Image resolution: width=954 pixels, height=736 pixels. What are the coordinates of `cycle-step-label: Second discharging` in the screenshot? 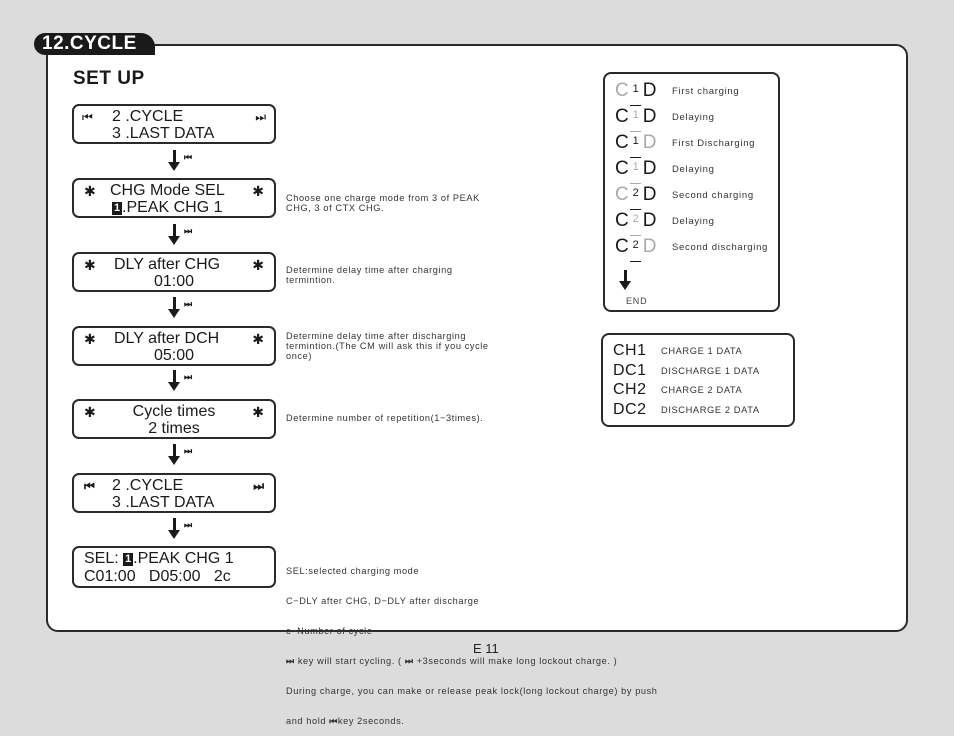 It's located at (720, 247).